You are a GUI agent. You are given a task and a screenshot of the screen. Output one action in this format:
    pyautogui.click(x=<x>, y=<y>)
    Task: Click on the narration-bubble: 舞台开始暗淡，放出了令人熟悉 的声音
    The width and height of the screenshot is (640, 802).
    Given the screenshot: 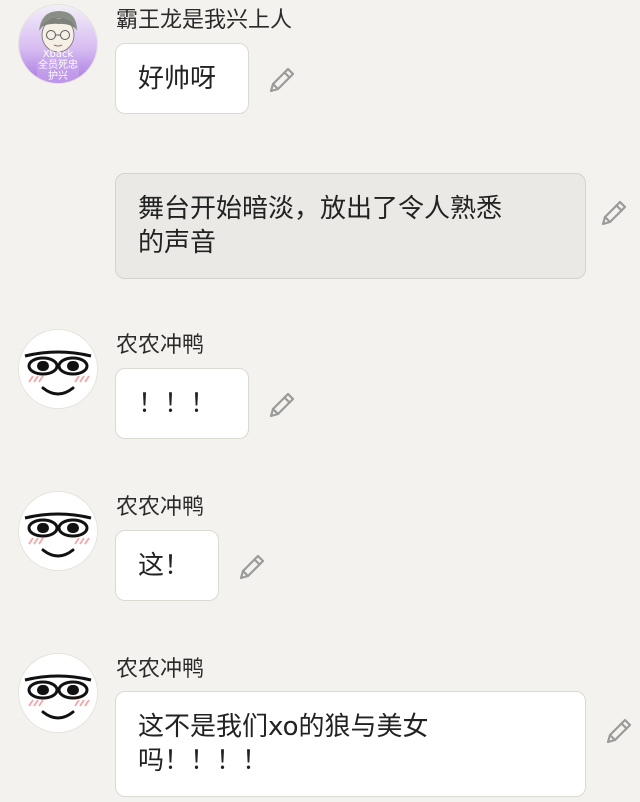 What is the action you would take?
    pyautogui.click(x=350, y=226)
    